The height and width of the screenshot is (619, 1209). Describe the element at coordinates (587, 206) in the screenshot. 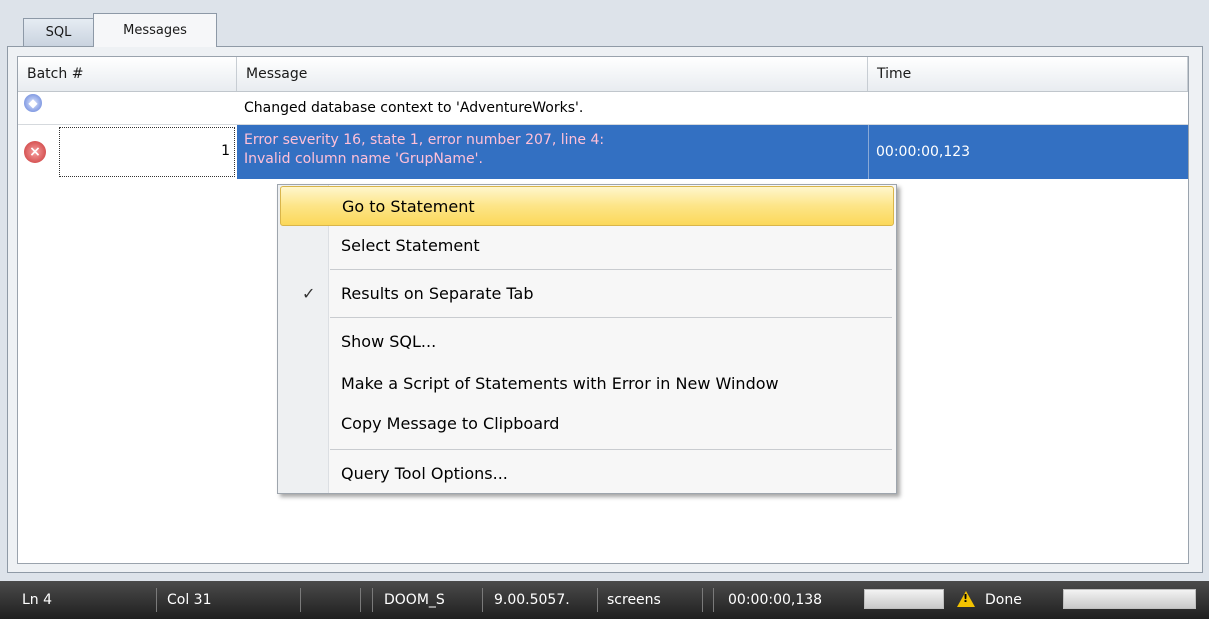

I see `menu-item-go-to-statement: Go to Statement` at that location.